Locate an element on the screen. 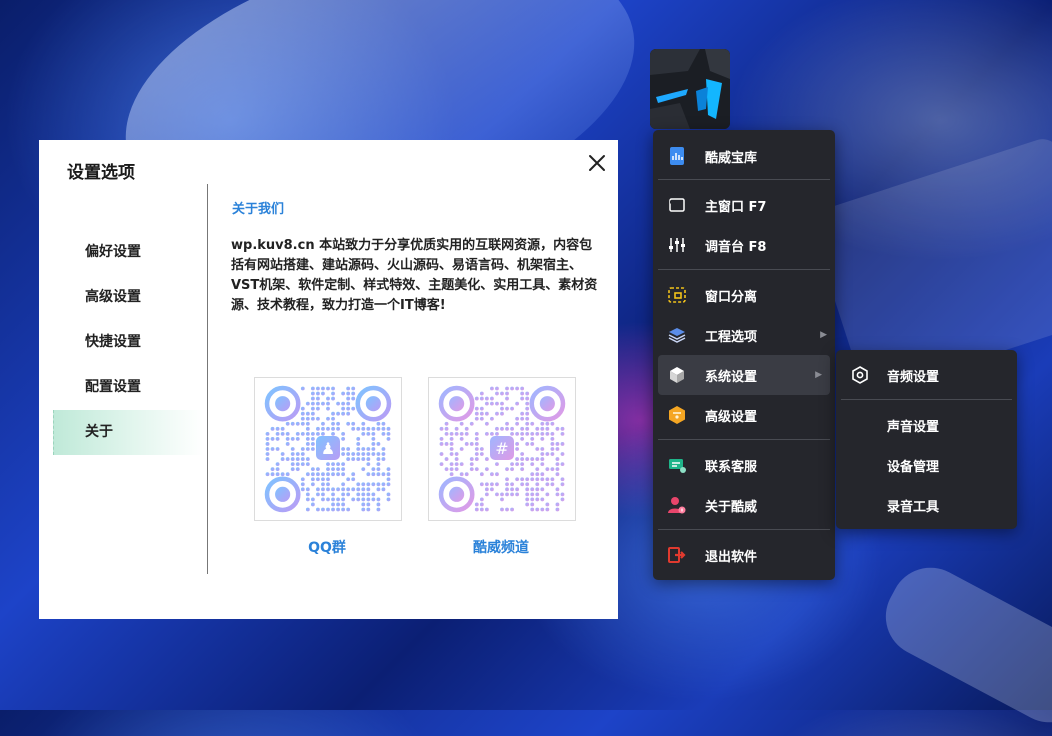 The image size is (1052, 736). background-shape is located at coordinates (961, 644).